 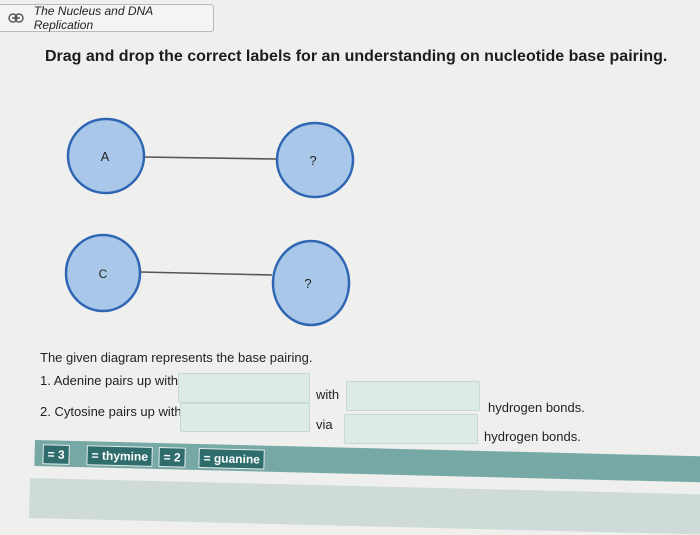 What do you see at coordinates (324, 424) in the screenshot?
I see `statement-2-connector: via` at bounding box center [324, 424].